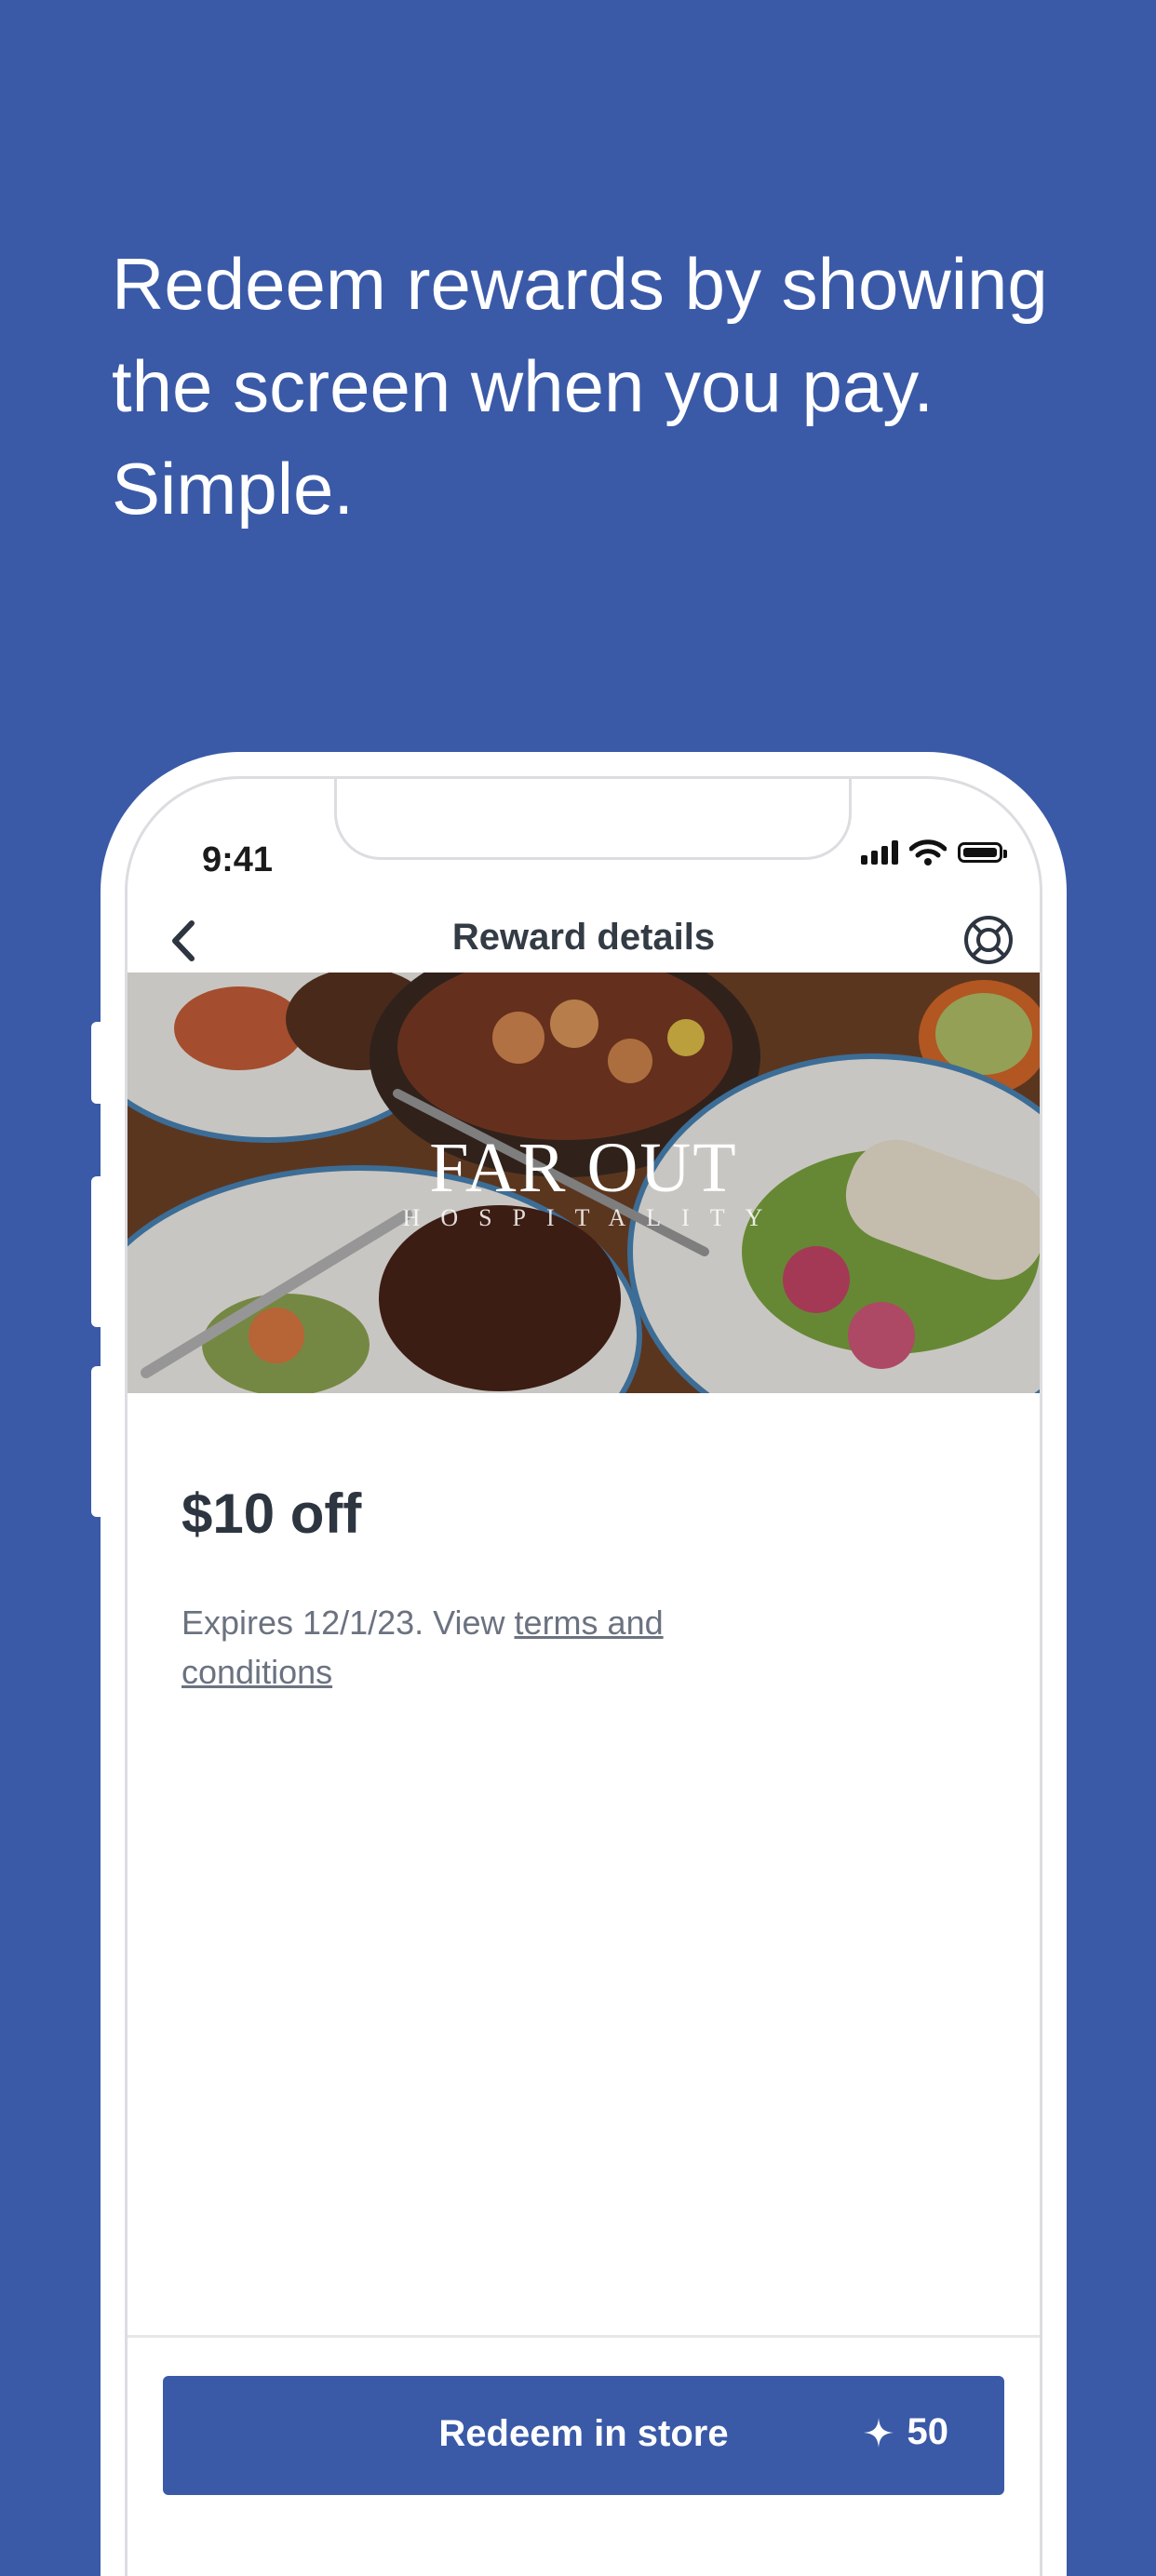 The width and height of the screenshot is (1156, 2576). I want to click on logo-main-text: FAR OUT, so click(583, 1168).